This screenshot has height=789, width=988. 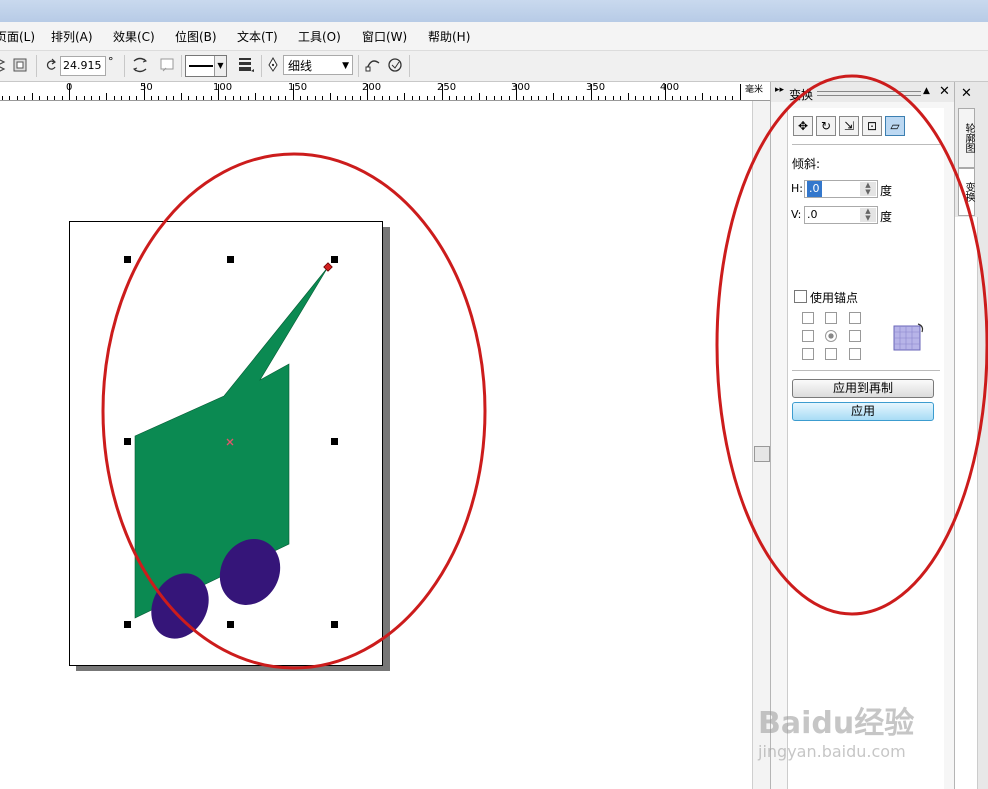 What do you see at coordinates (841, 215) in the screenshot?
I see `v-skew-input: .0 ▲ ▼` at bounding box center [841, 215].